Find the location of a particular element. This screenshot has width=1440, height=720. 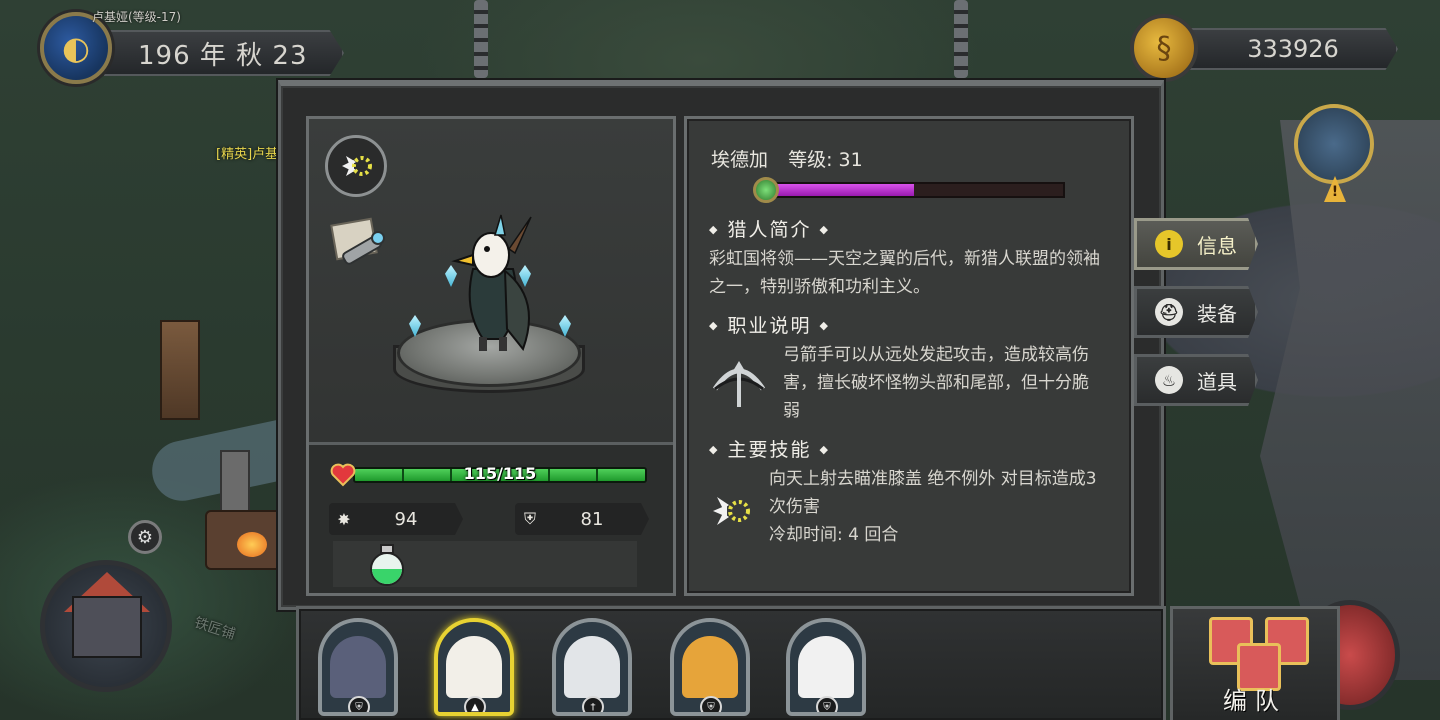

cooldown-text: 冷却时间: 4 回合 is located at coordinates (834, 535).